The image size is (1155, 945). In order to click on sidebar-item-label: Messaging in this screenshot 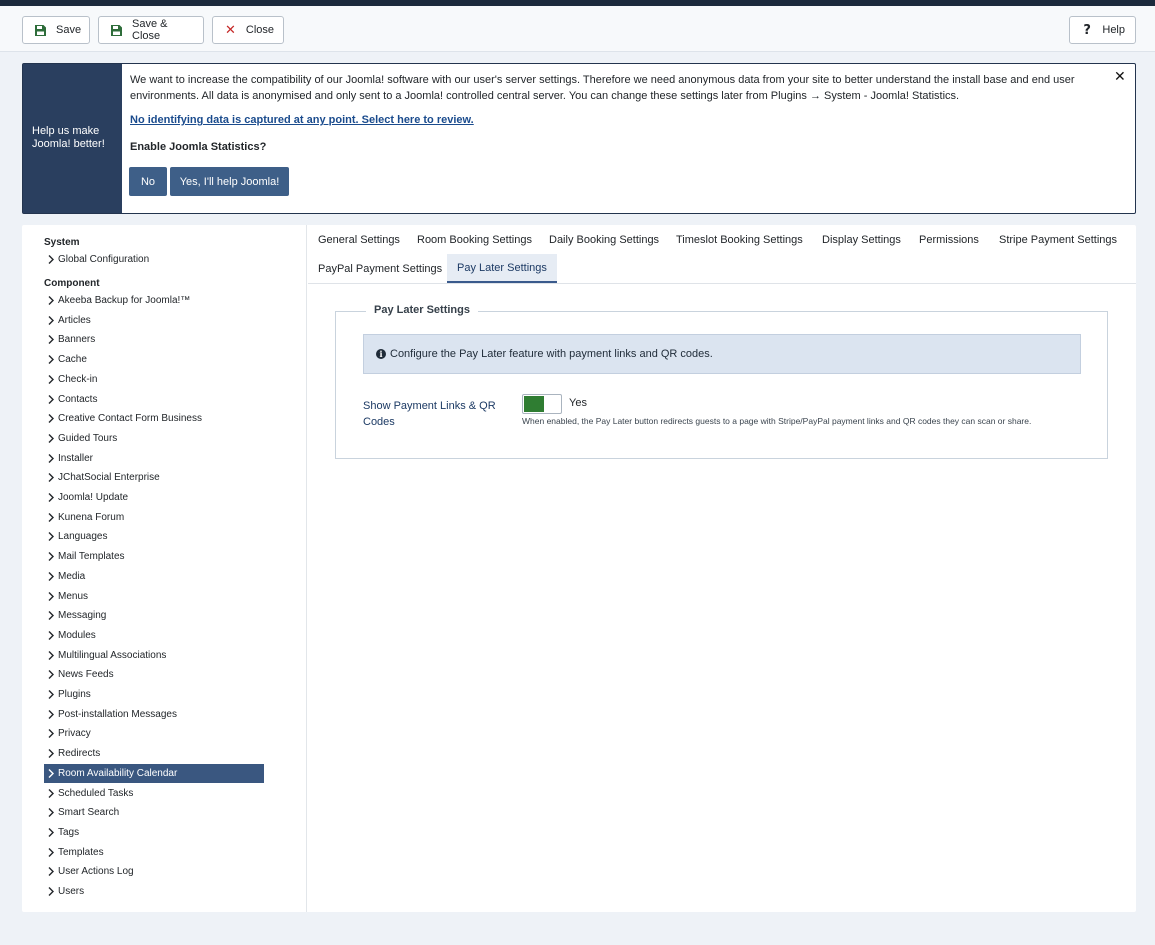, I will do `click(82, 616)`.